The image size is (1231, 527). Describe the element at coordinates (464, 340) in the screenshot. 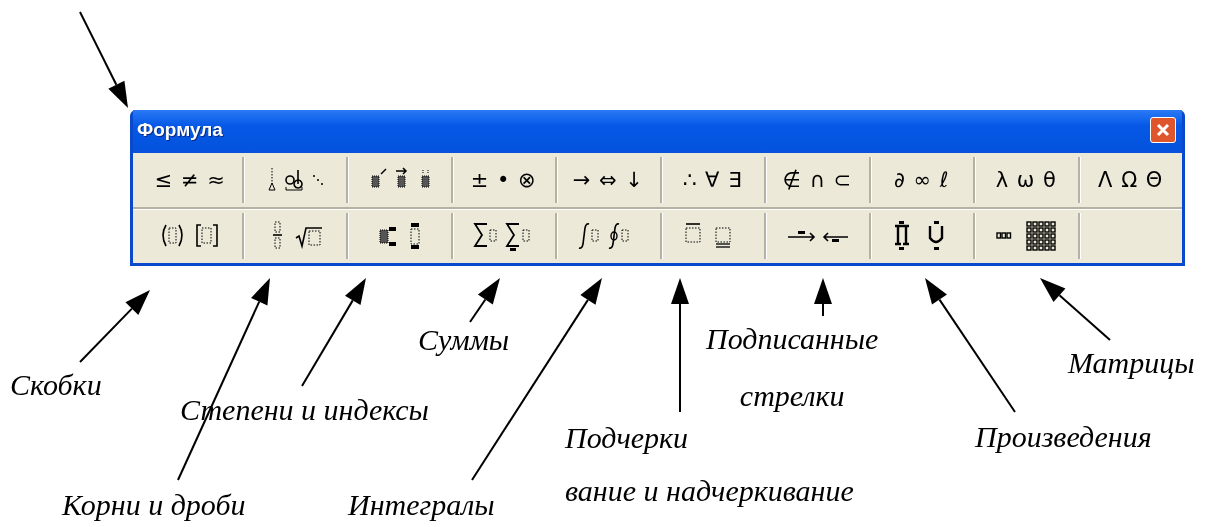

I see `callout-label: Суммы` at that location.